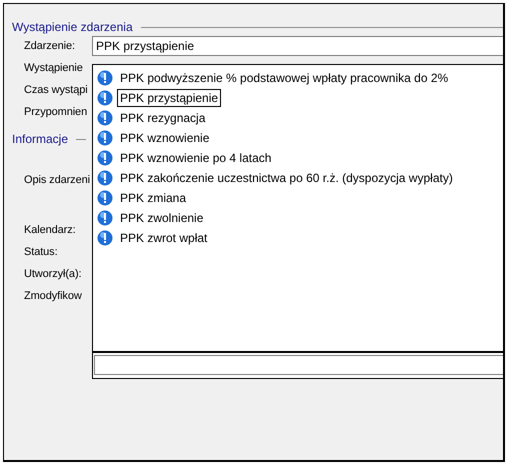 The width and height of the screenshot is (509, 467). What do you see at coordinates (162, 118) in the screenshot?
I see `dropdown-item: PPK rezygnacja` at bounding box center [162, 118].